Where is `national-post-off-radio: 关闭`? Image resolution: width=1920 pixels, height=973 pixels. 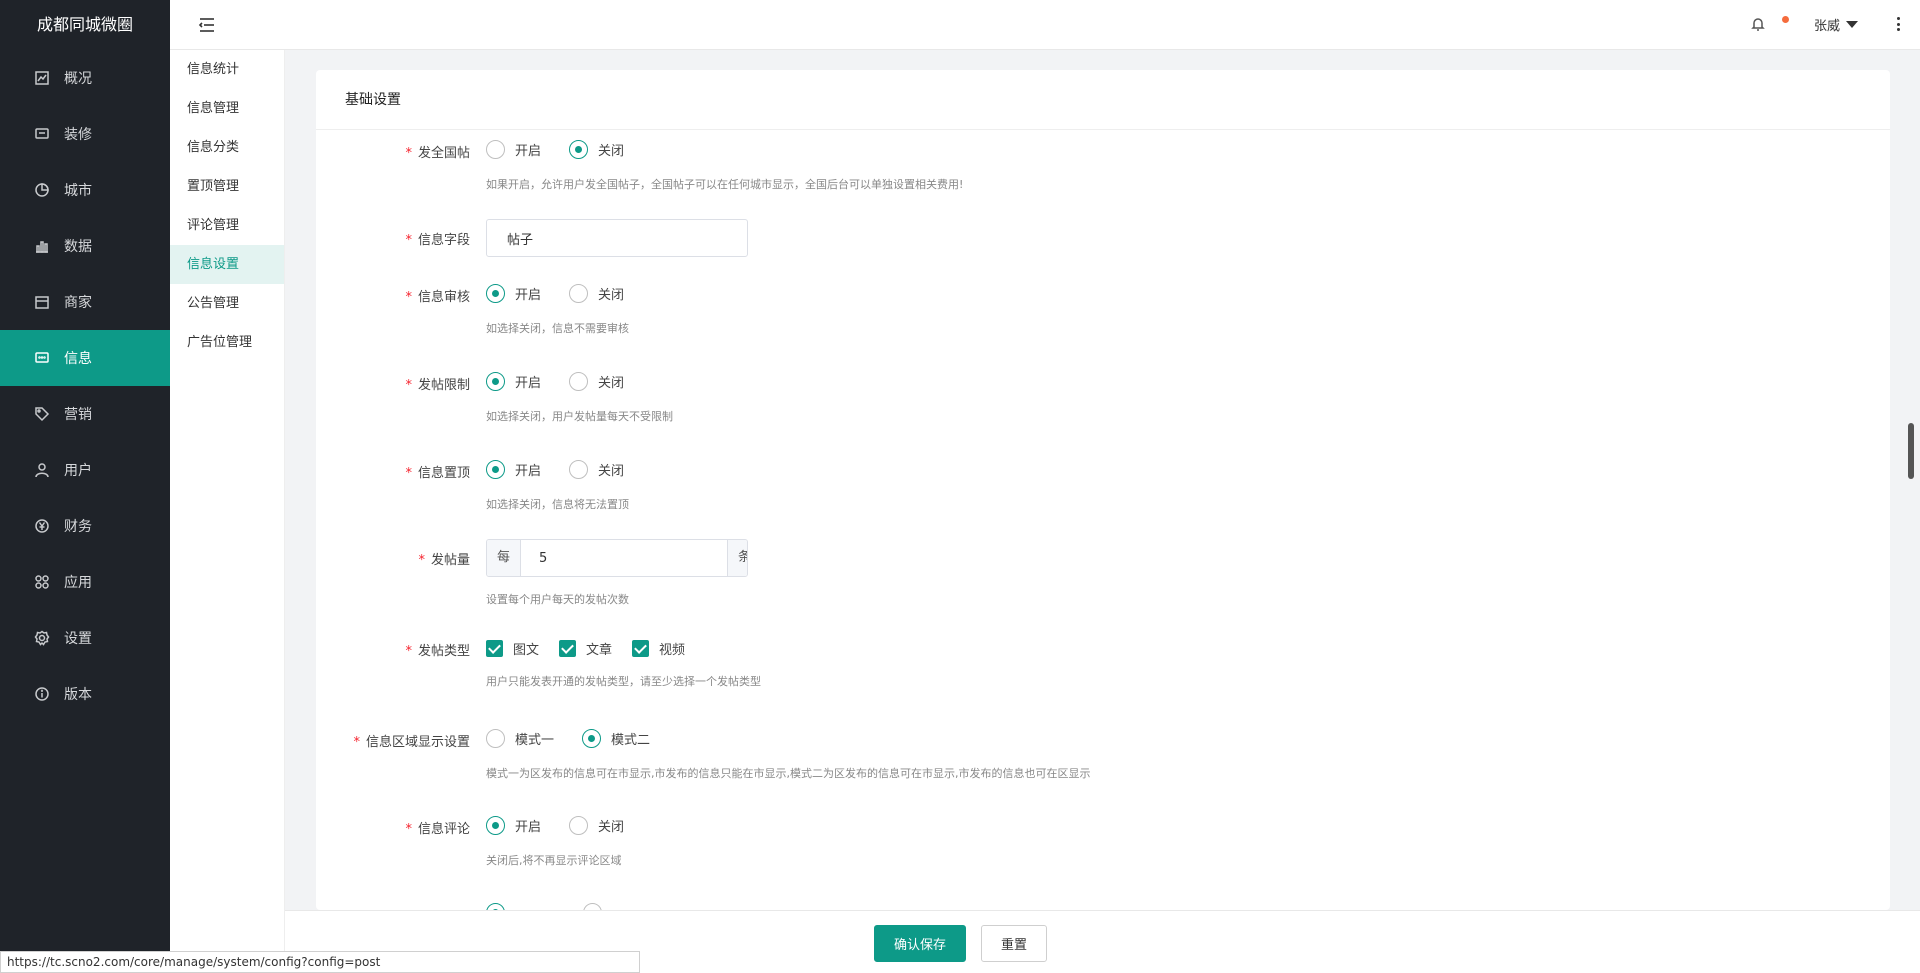 national-post-off-radio: 关闭 is located at coordinates (596, 149).